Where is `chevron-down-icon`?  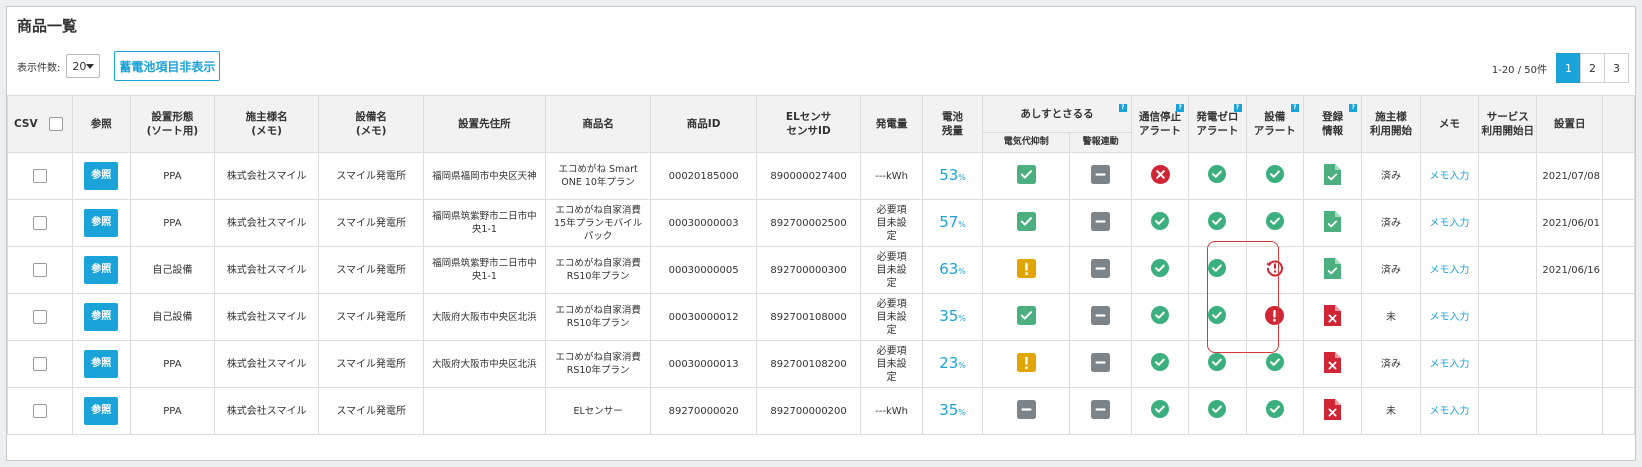 chevron-down-icon is located at coordinates (90, 66).